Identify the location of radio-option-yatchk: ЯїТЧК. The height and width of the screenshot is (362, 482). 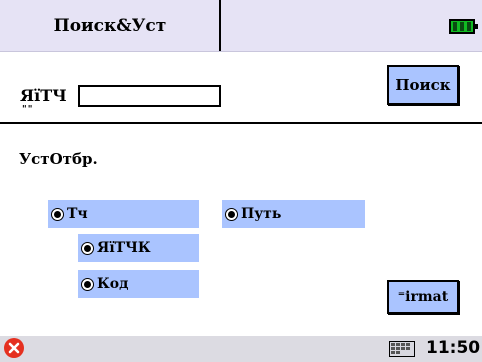
(138, 248).